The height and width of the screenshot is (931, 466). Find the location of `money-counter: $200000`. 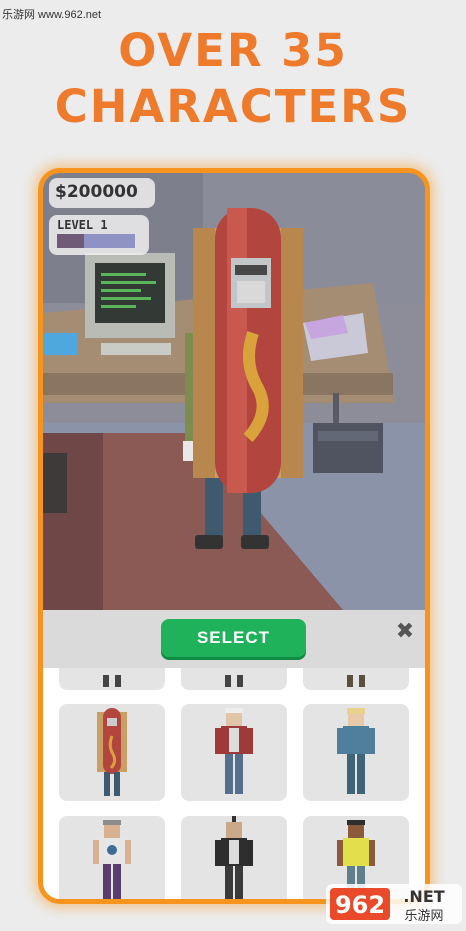

money-counter: $200000 is located at coordinates (102, 193).